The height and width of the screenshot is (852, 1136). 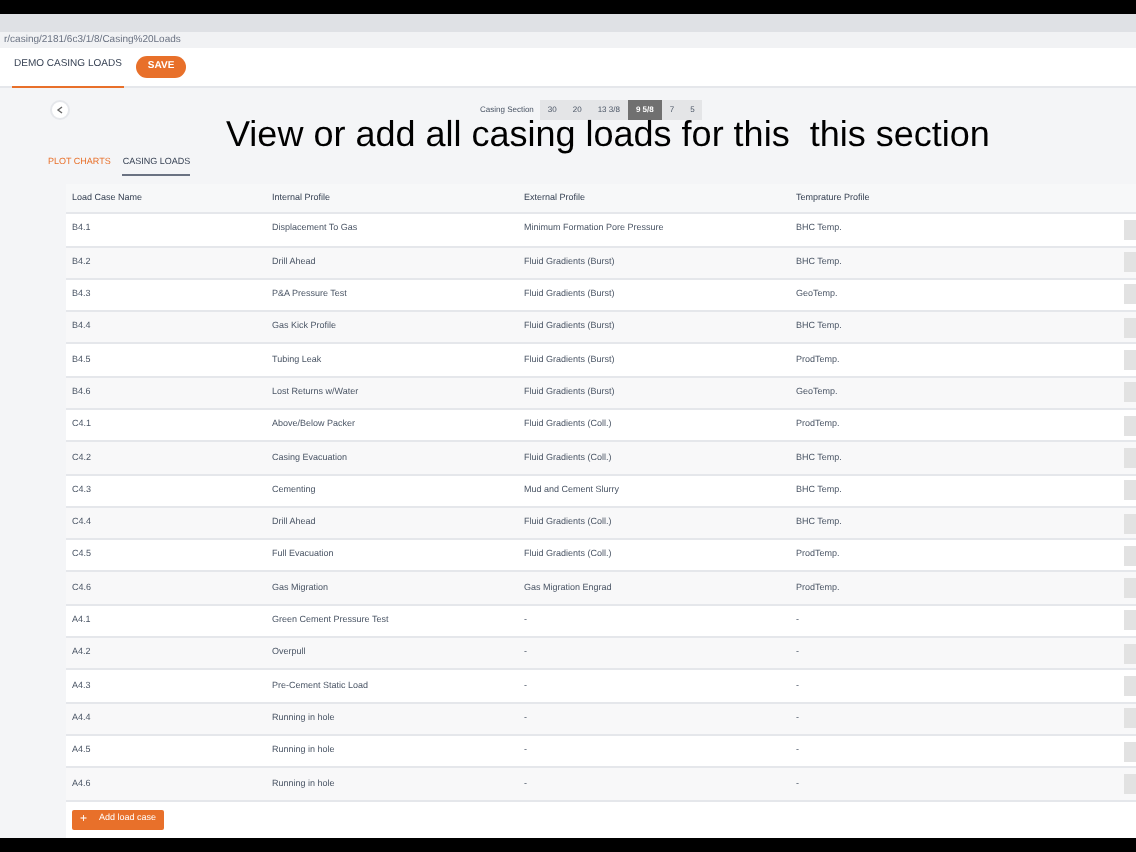 I want to click on video-caption: View or add all casing loads for this this section, so click(x=608, y=134).